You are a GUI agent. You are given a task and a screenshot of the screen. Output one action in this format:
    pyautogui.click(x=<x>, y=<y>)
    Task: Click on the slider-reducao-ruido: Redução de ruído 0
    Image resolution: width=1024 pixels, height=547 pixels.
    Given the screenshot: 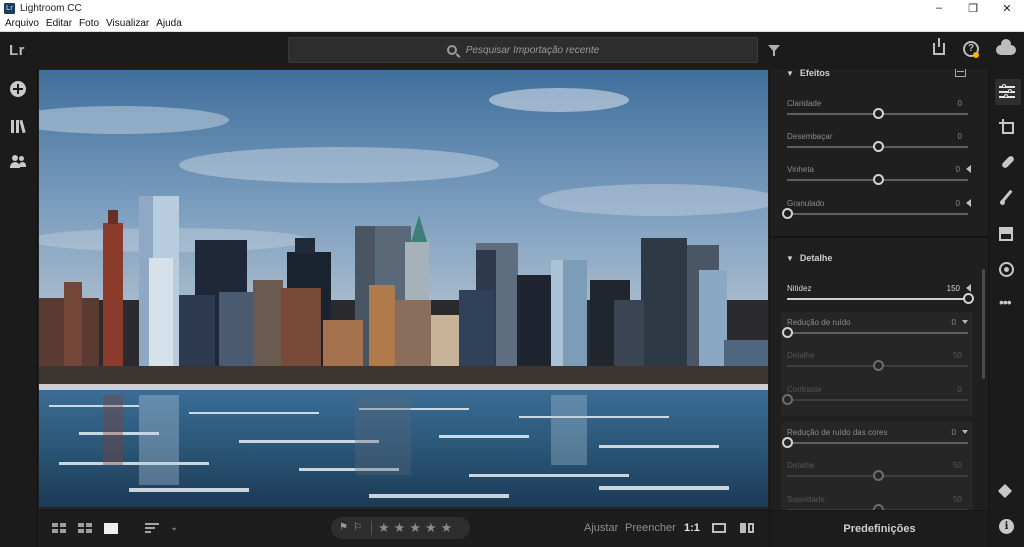 What is the action you would take?
    pyautogui.click(x=875, y=333)
    